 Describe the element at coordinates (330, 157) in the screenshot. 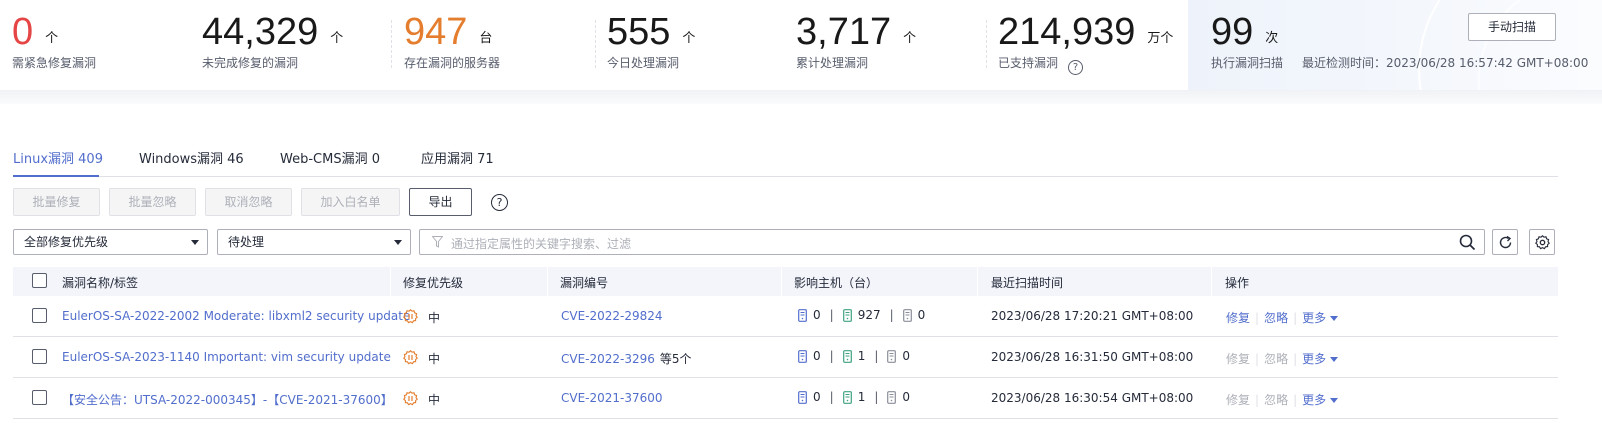

I see `tab-web-cms: Web-CMS漏洞 0` at that location.